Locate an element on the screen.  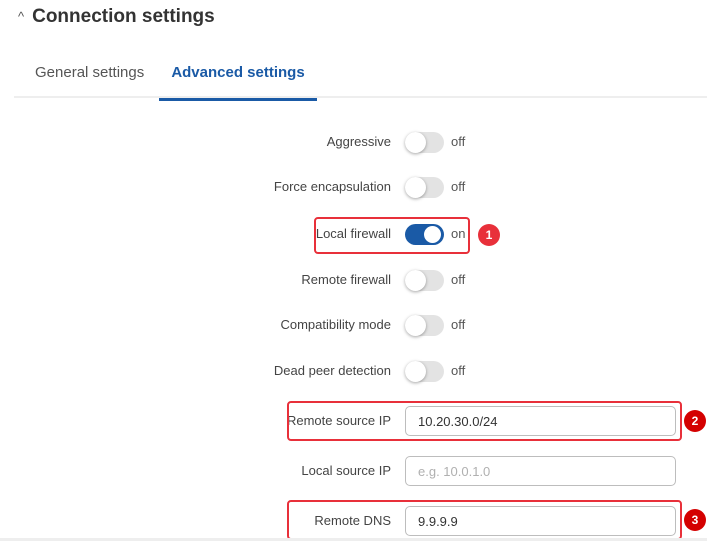
tab-general-settings: General settings is located at coordinates (89, 80).